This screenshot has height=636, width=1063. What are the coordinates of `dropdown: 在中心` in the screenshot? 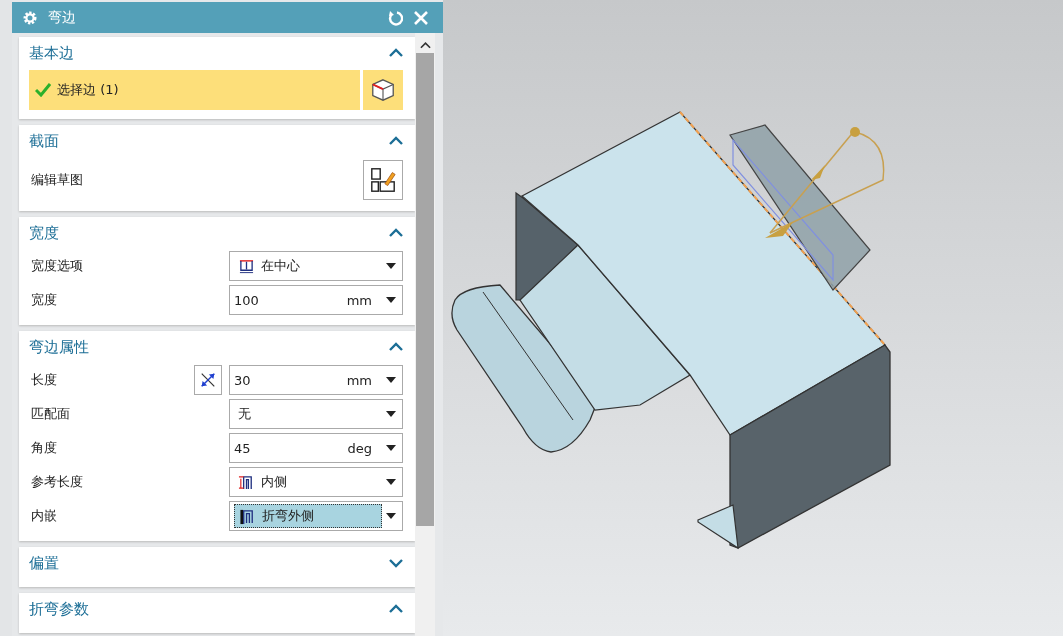 It's located at (316, 266).